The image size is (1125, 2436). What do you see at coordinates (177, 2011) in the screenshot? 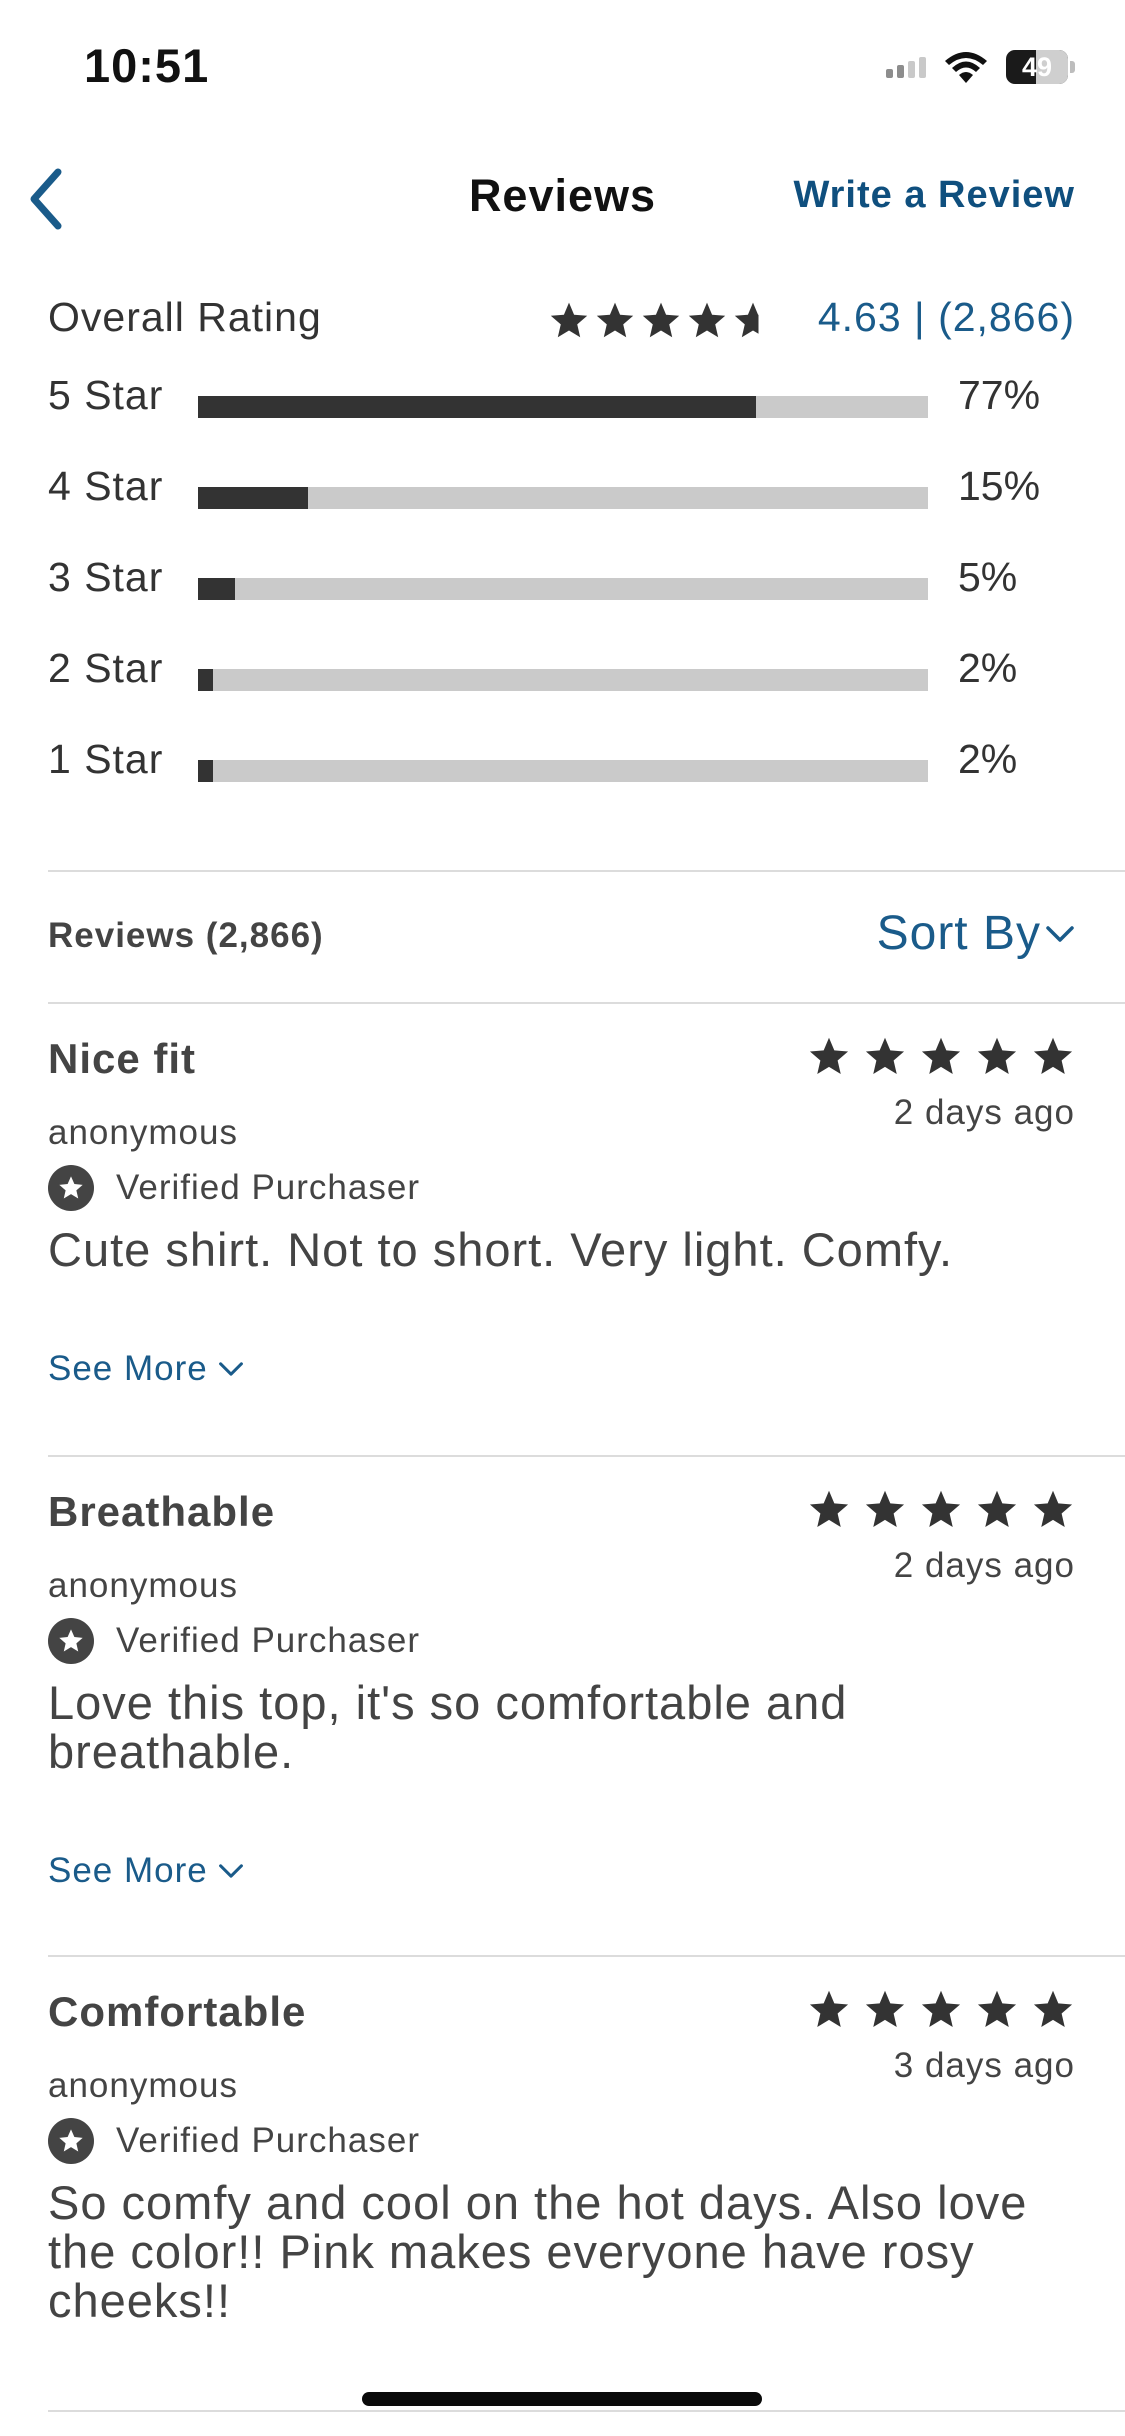
I see `review-title: Comfortable` at bounding box center [177, 2011].